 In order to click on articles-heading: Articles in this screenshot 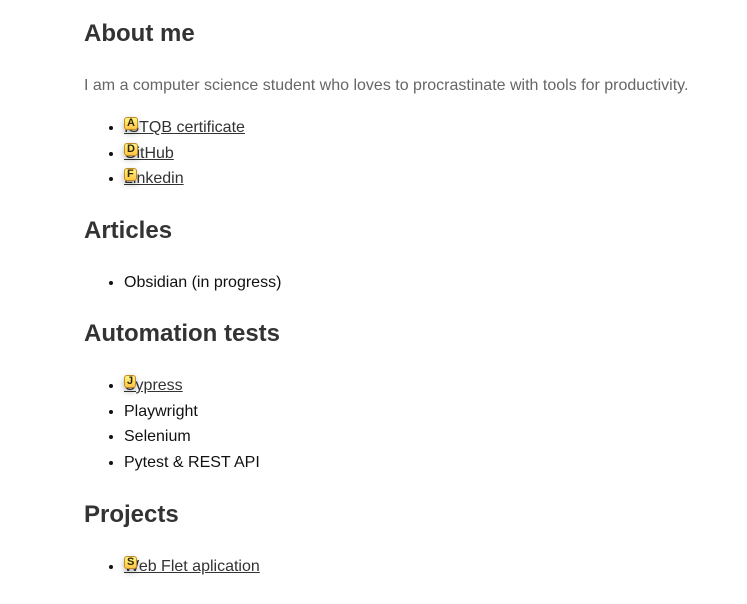, I will do `click(128, 230)`.